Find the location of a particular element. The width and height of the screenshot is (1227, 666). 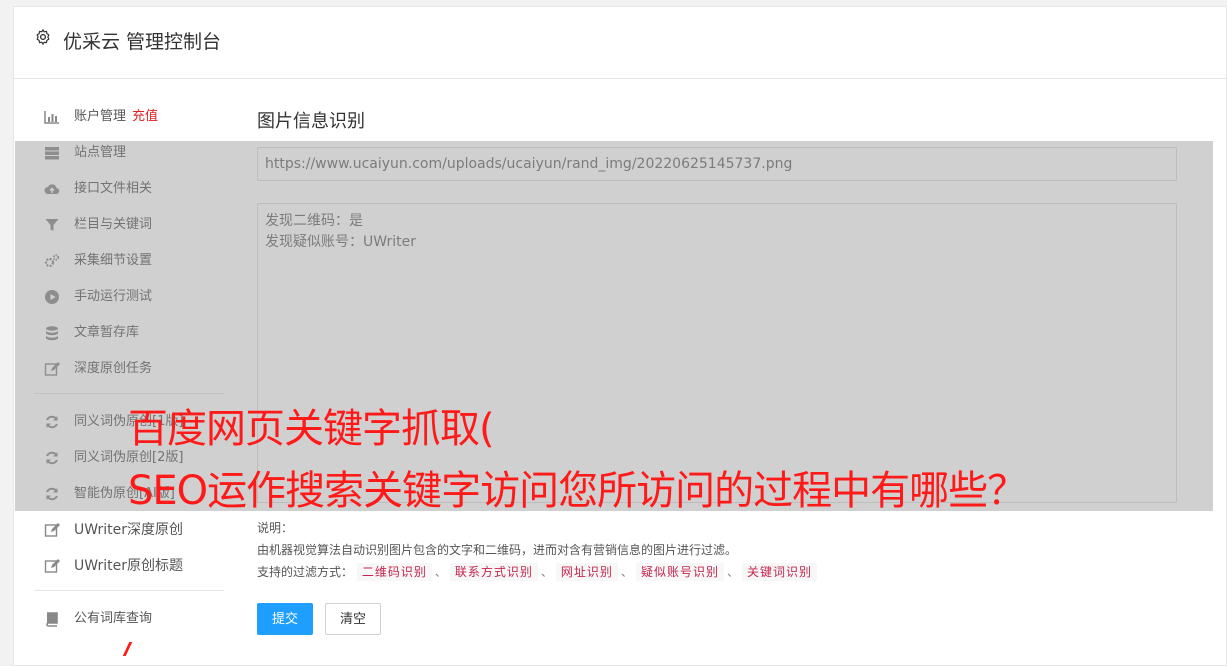

filter-tag: 疑似账号识别 is located at coordinates (679, 572).